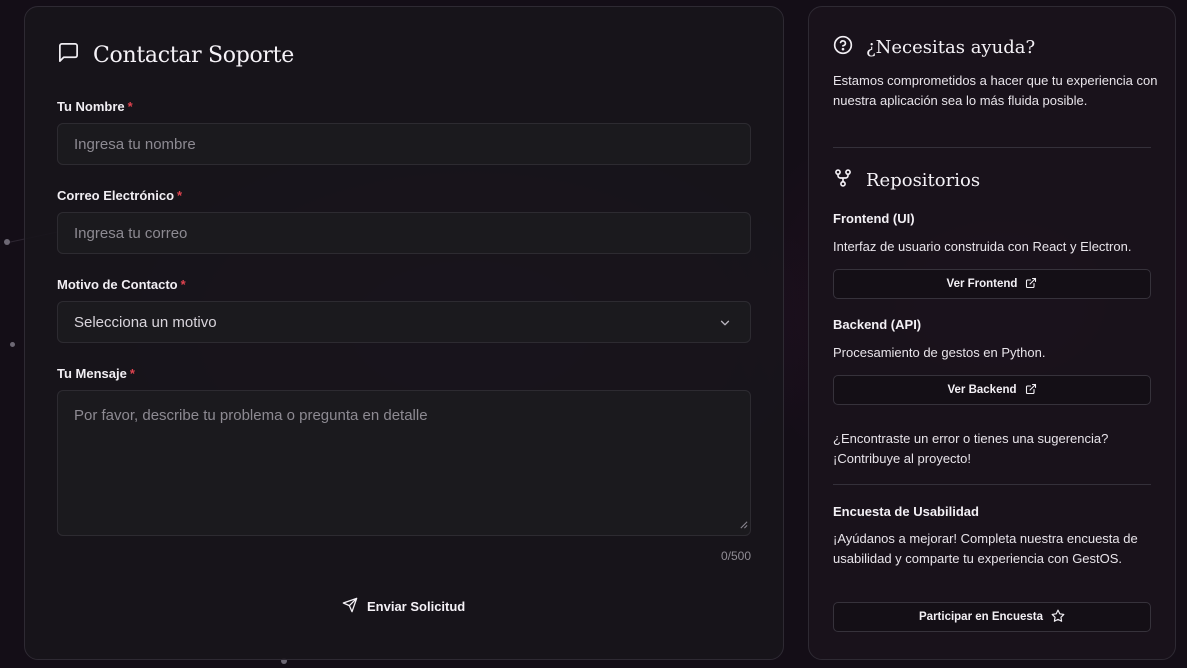  I want to click on submit-button: Enviar Solicitud, so click(403, 606).